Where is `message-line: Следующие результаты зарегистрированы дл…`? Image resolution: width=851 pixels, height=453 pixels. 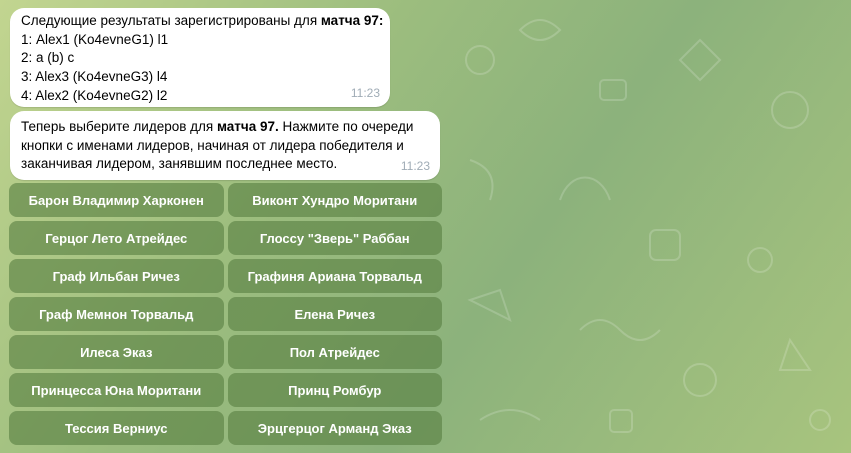
message-line: Следующие результаты зарегистрированы дл… is located at coordinates (171, 20).